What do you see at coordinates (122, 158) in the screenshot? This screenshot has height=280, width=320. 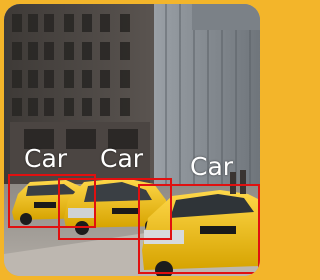 I see `detection-label-car-middle: Car` at bounding box center [122, 158].